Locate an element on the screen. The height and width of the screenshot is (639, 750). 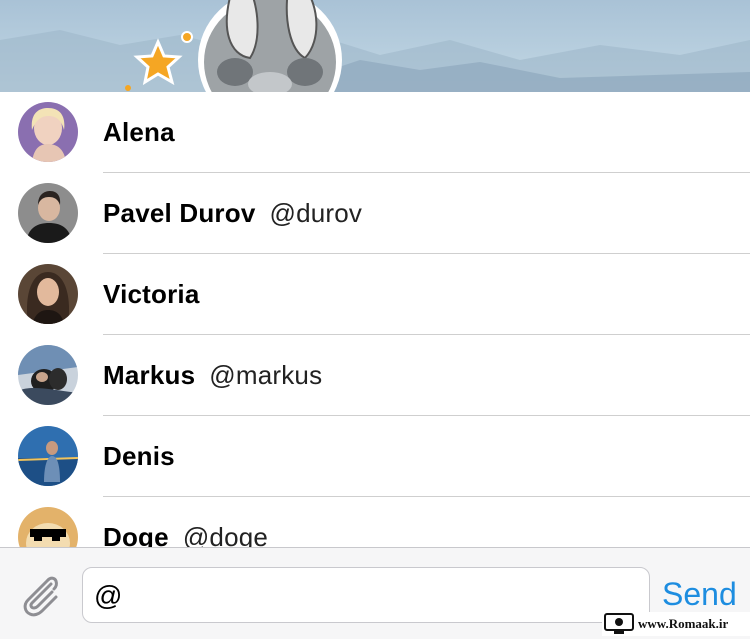
watermark: www.Romaak.ir is located at coordinates (676, 624).